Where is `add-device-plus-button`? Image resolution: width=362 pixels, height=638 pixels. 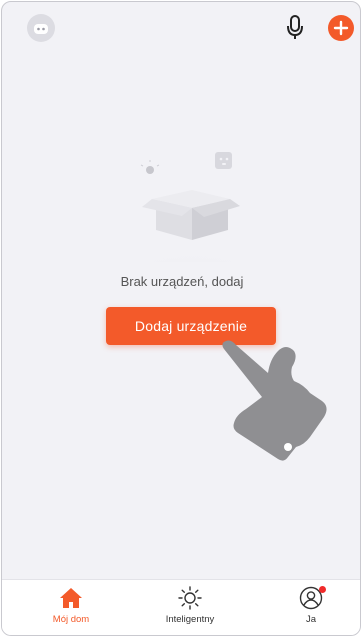 add-device-plus-button is located at coordinates (341, 28).